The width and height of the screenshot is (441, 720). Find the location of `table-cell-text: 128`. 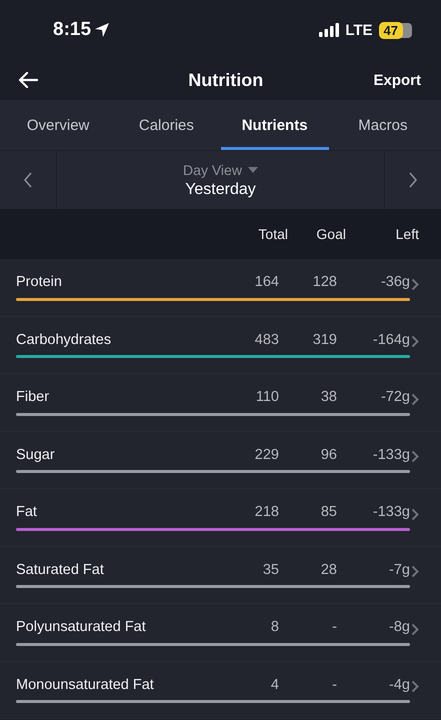

table-cell-text: 128 is located at coordinates (324, 282).